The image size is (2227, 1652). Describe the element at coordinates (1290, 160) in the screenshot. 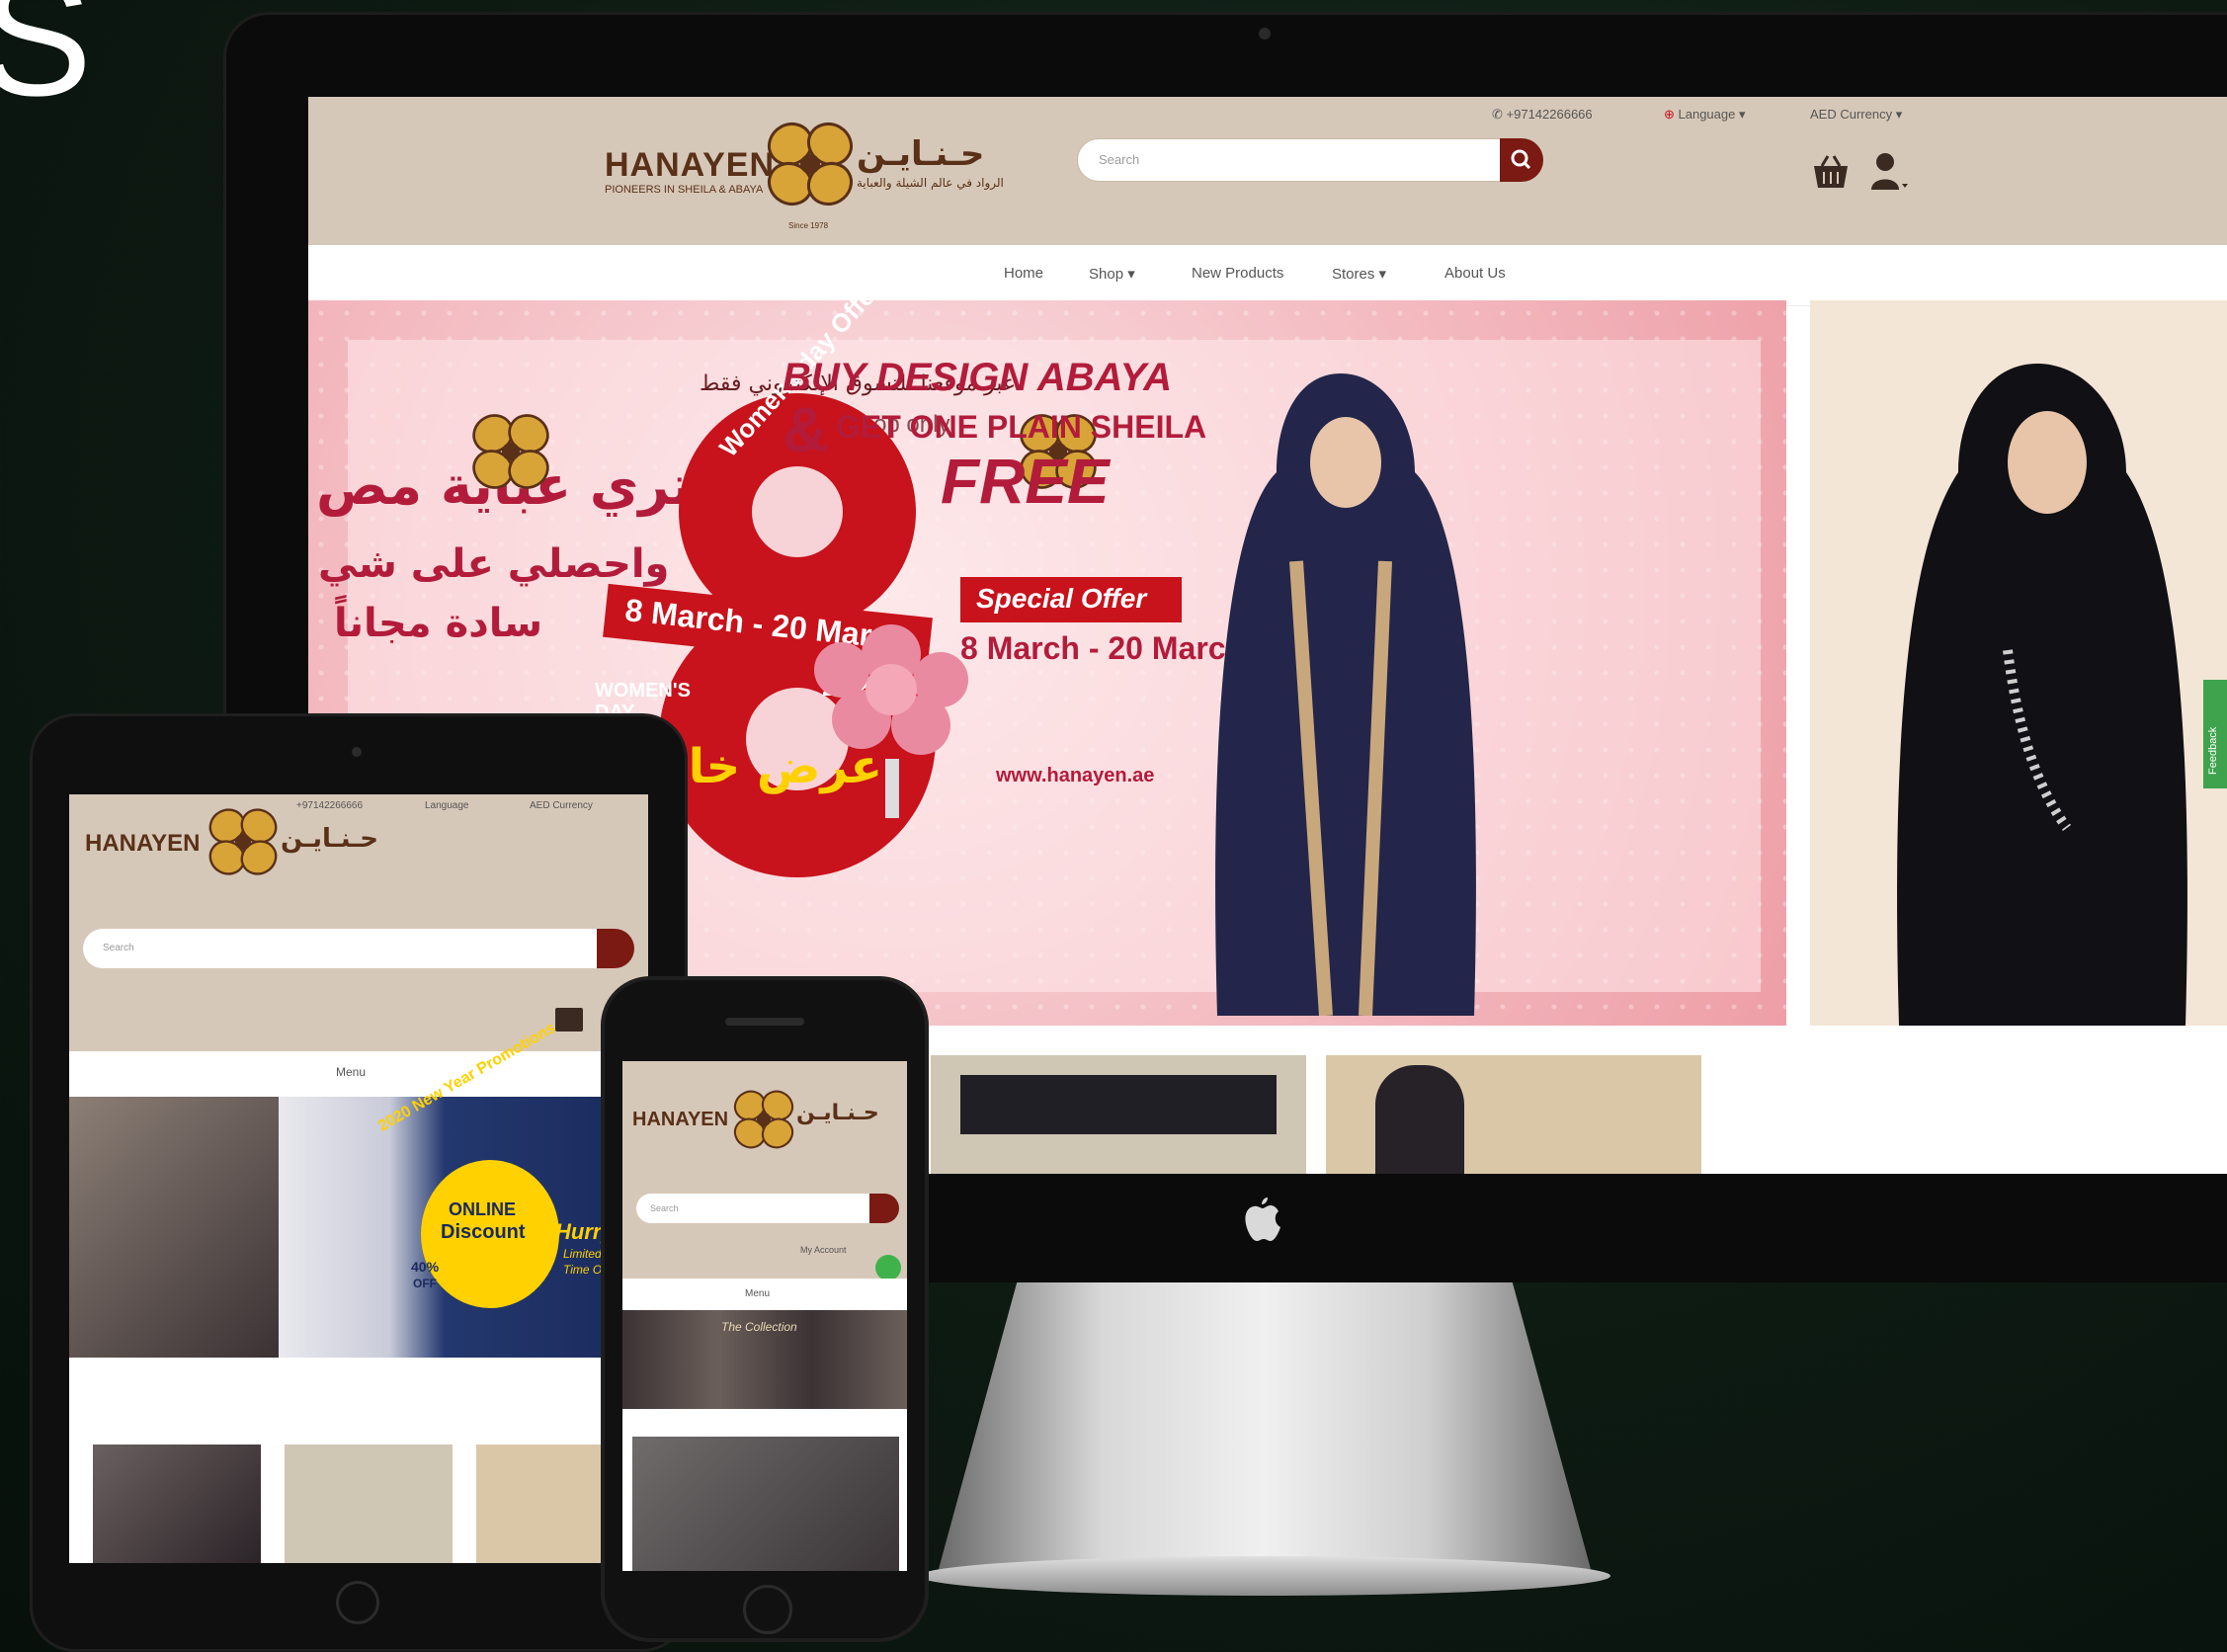

I see `search-input` at that location.